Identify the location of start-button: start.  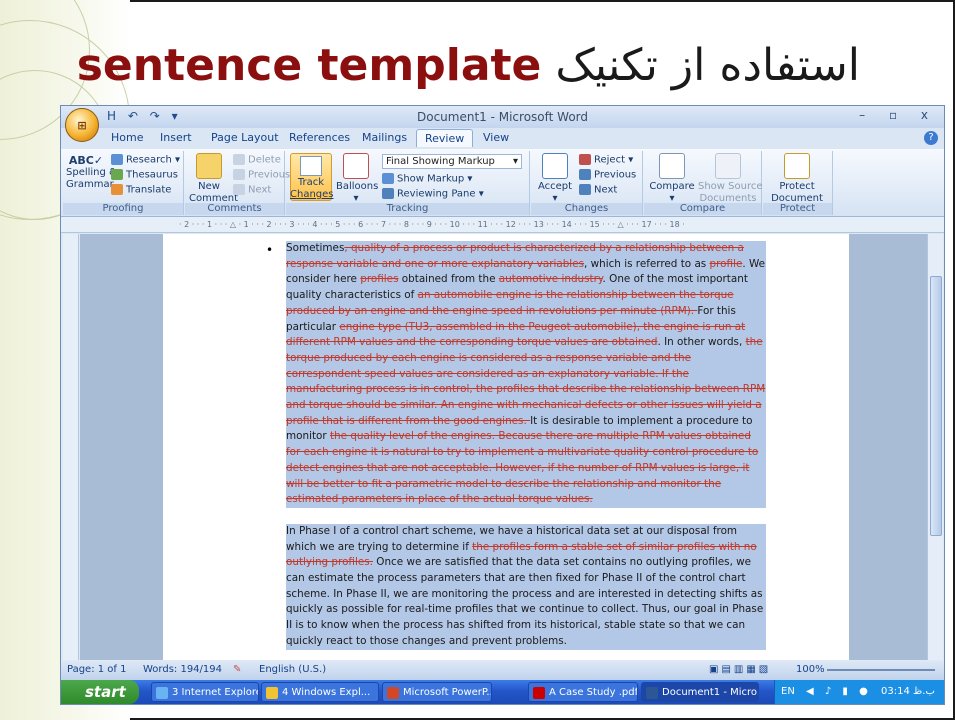
(100, 692).